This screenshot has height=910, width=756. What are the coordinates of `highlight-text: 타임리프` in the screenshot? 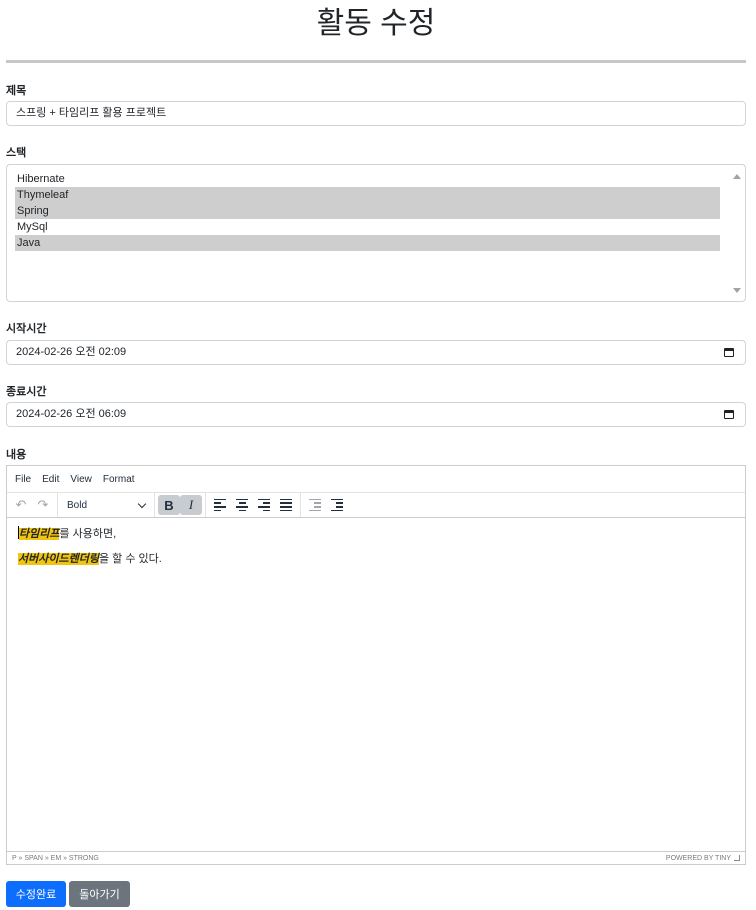 It's located at (39, 534).